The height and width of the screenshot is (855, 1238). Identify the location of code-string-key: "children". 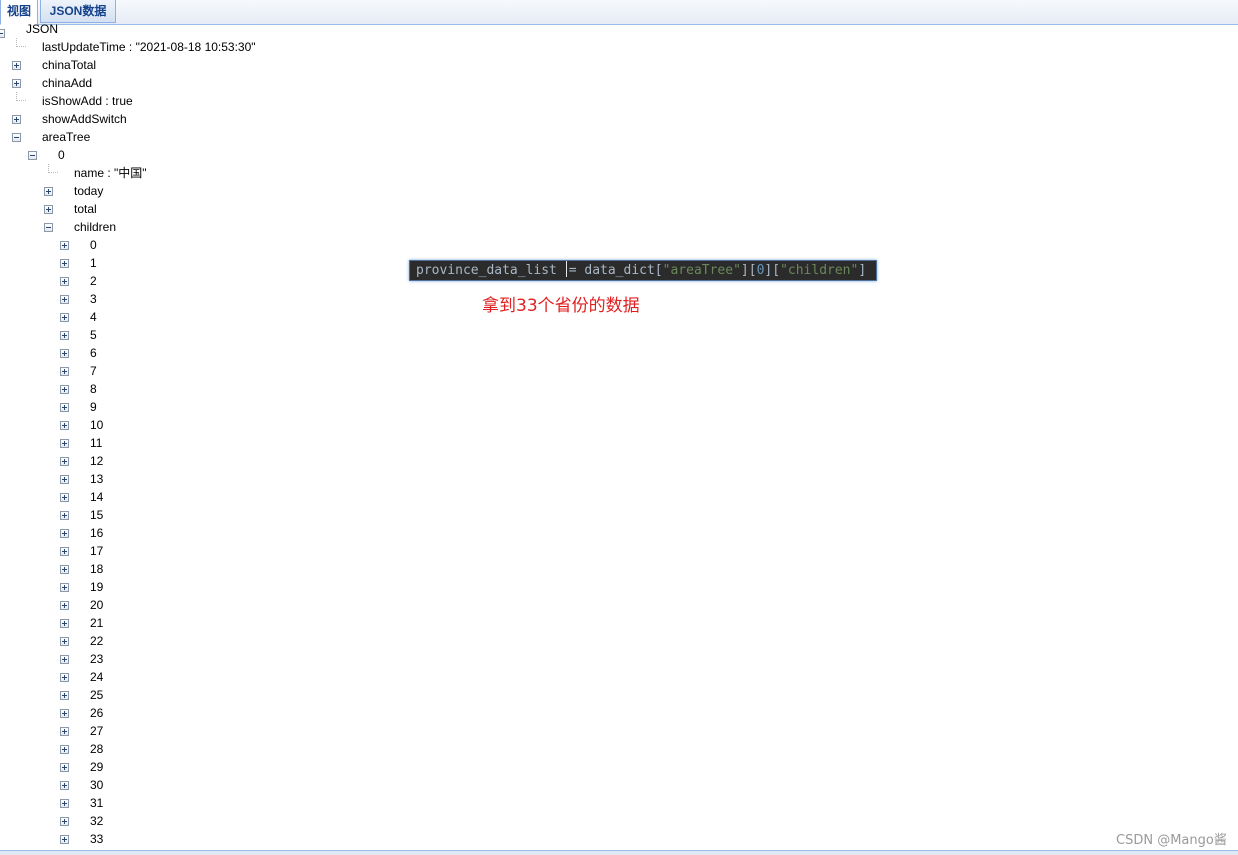
(819, 270).